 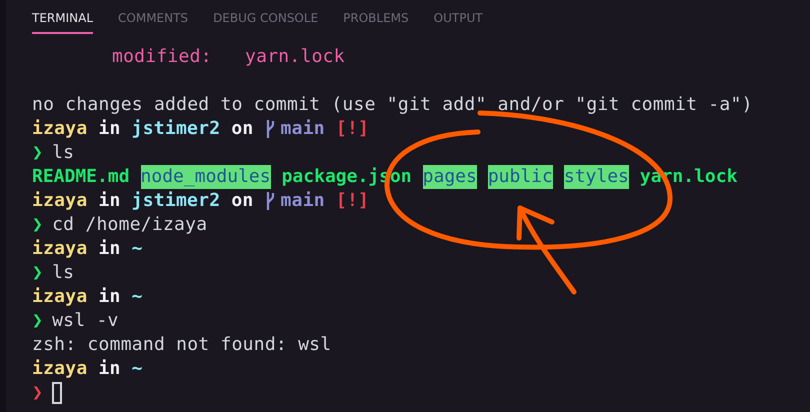 What do you see at coordinates (520, 177) in the screenshot?
I see `directory-name: public` at bounding box center [520, 177].